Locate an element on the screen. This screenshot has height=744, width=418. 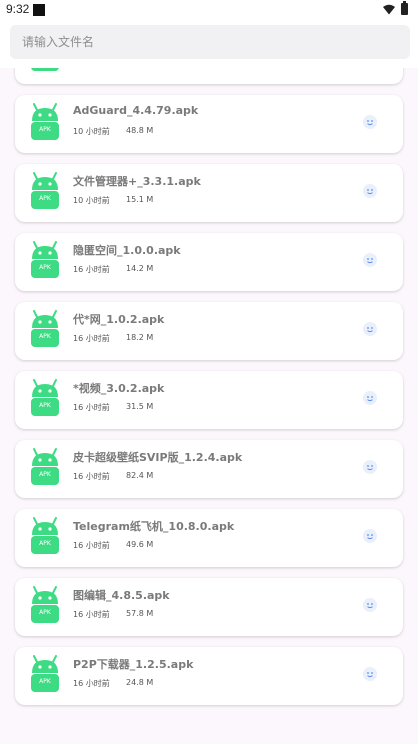
status-time: 9:32 is located at coordinates (18, 9).